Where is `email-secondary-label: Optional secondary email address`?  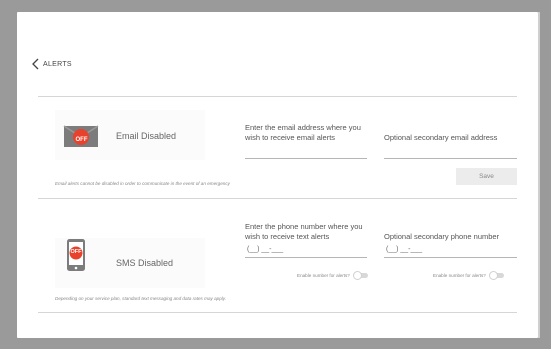 email-secondary-label: Optional secondary email address is located at coordinates (441, 137).